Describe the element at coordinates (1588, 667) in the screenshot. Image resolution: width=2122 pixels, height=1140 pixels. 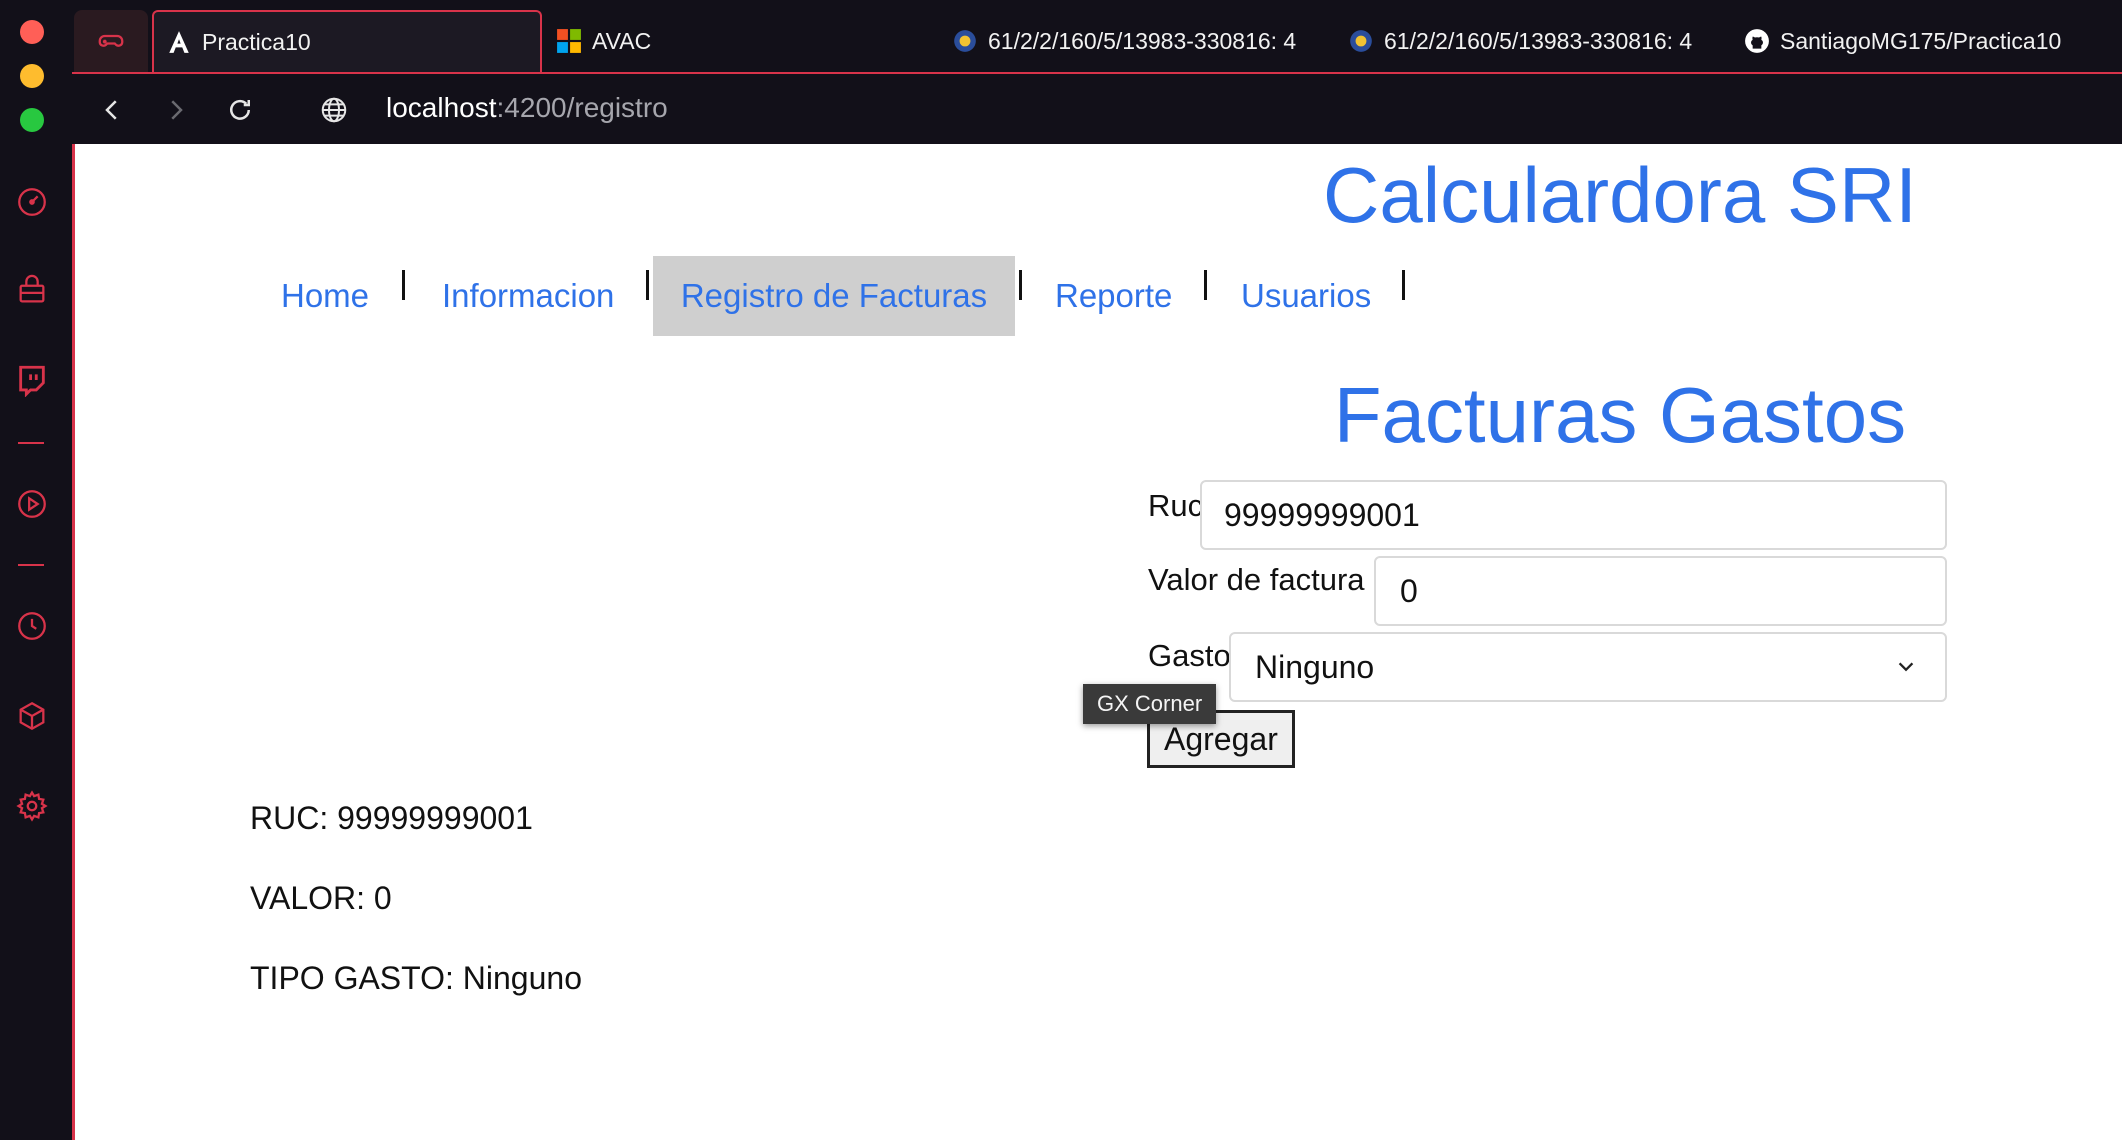
I see `gasto-select: Ninguno` at that location.